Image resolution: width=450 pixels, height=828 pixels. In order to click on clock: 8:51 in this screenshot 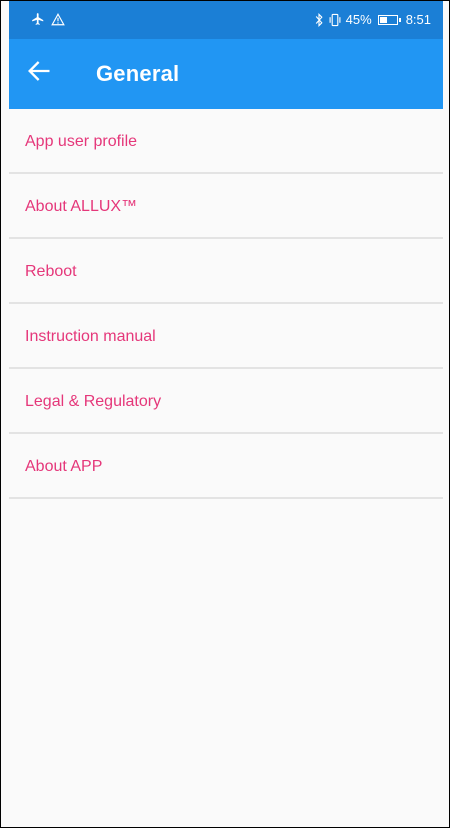, I will do `click(418, 19)`.